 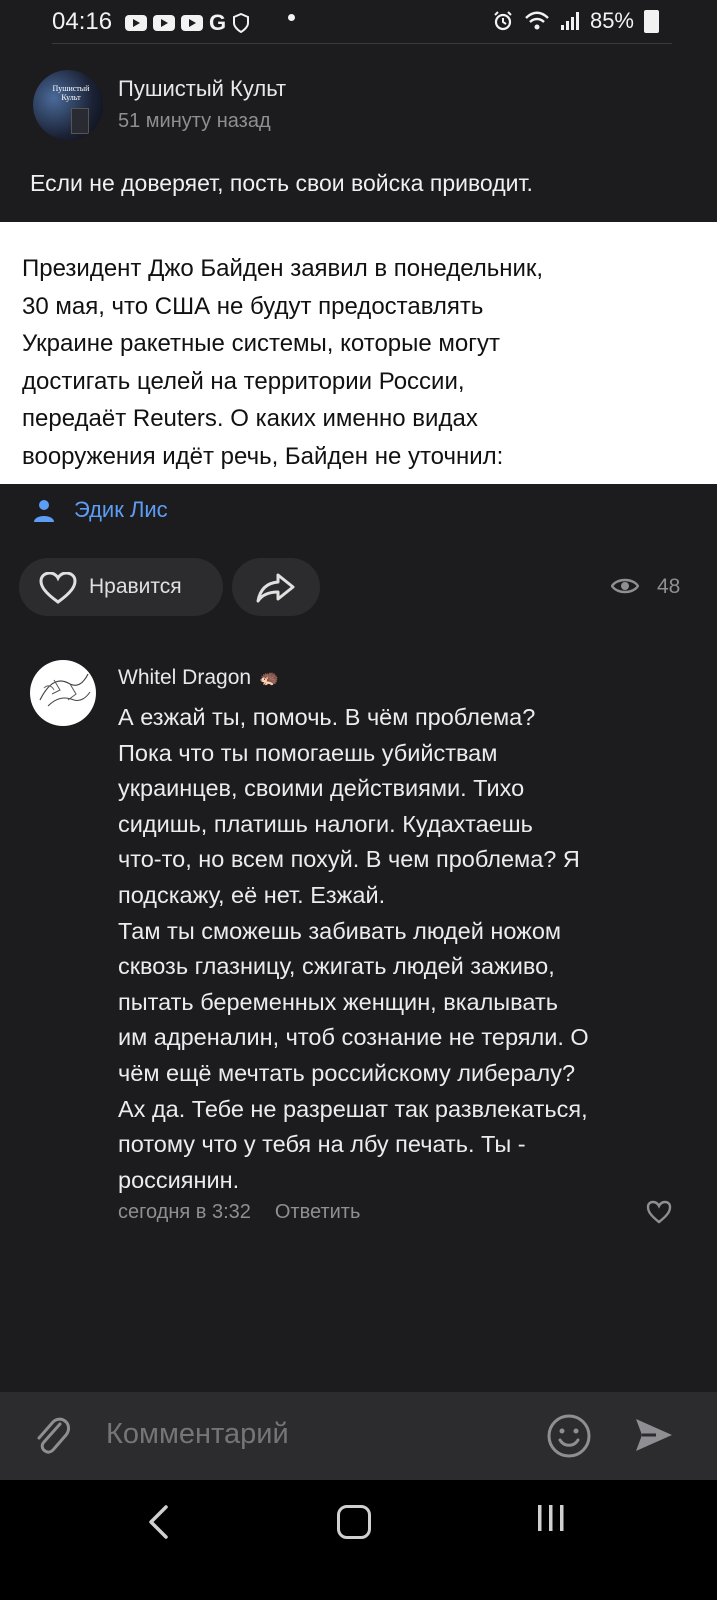 What do you see at coordinates (347, 1072) in the screenshot?
I see `comment-line: чём ещё мечтать российскому либералу?` at bounding box center [347, 1072].